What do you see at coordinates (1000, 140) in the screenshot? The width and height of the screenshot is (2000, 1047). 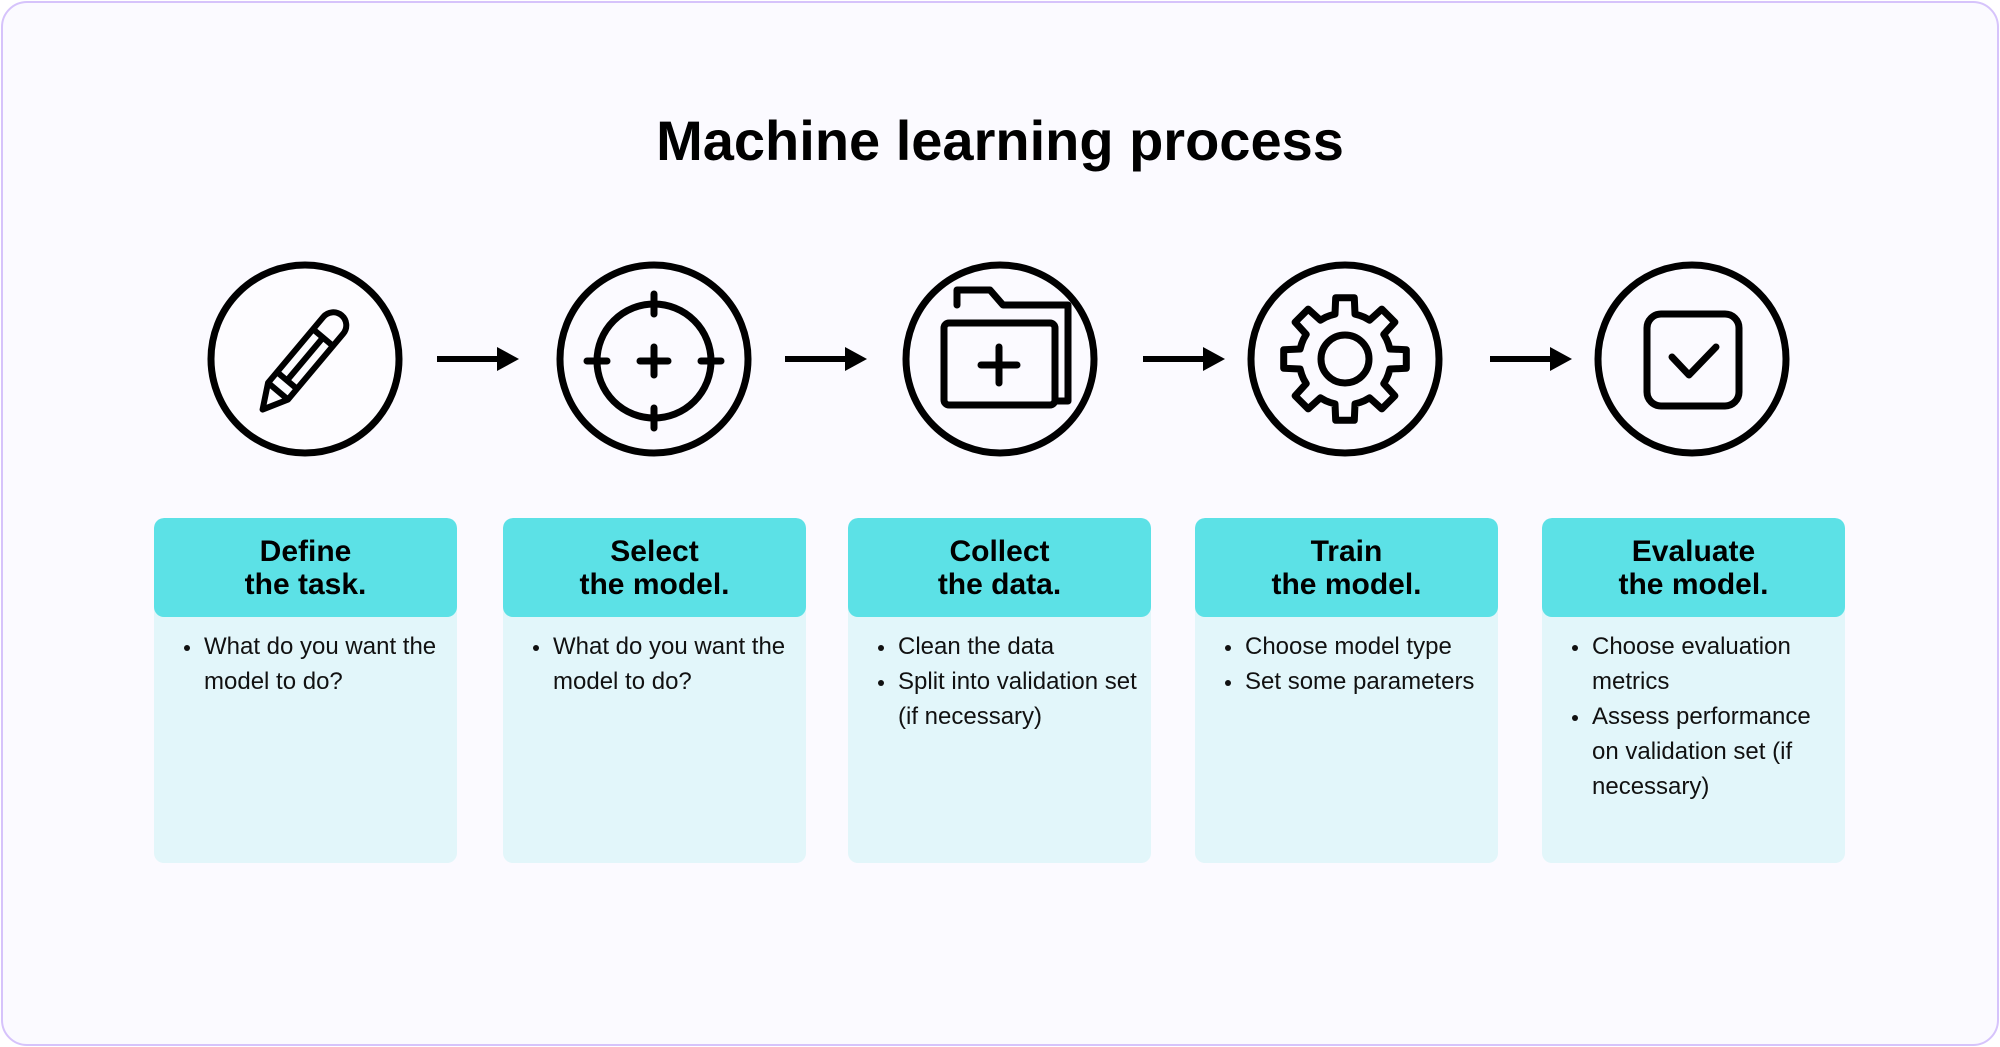 I see `diagram-title: Machine learning process` at bounding box center [1000, 140].